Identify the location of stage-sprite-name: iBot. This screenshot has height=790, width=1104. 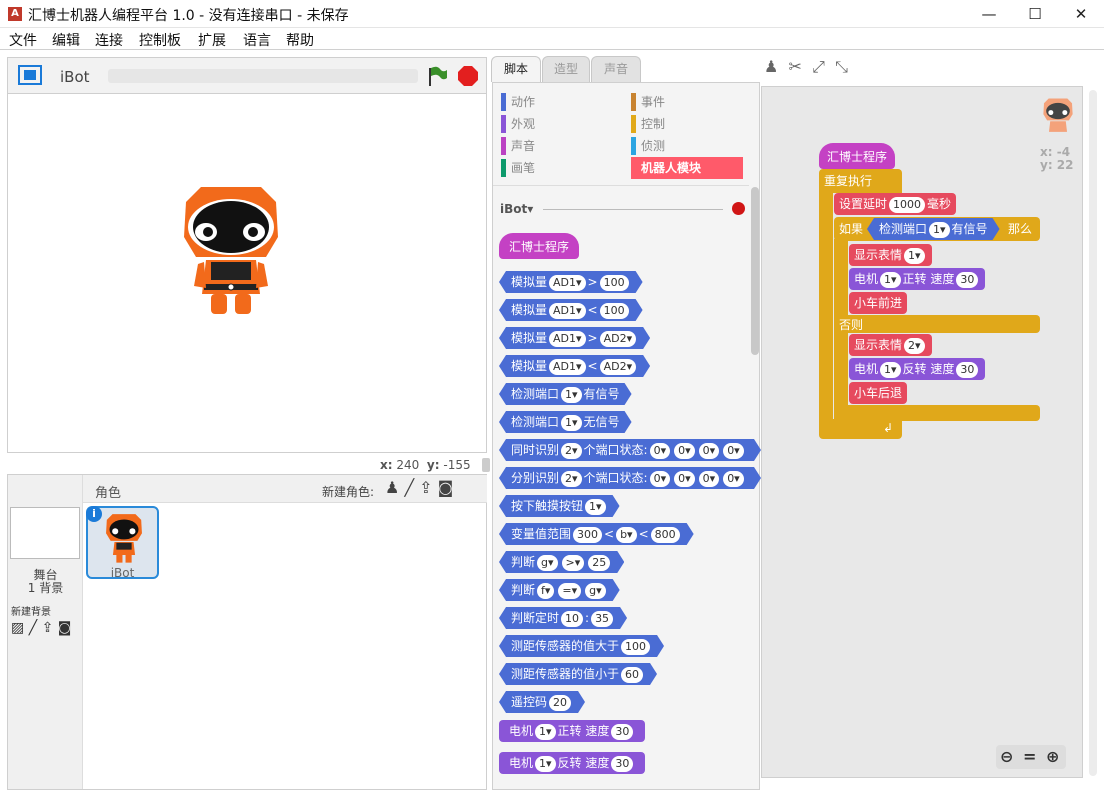
(75, 77).